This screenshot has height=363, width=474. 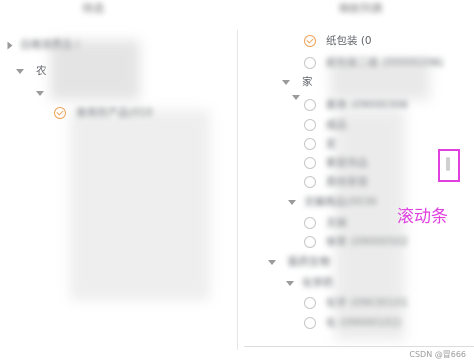 What do you see at coordinates (10, 45) in the screenshot?
I see `collapse-caret-icon` at bounding box center [10, 45].